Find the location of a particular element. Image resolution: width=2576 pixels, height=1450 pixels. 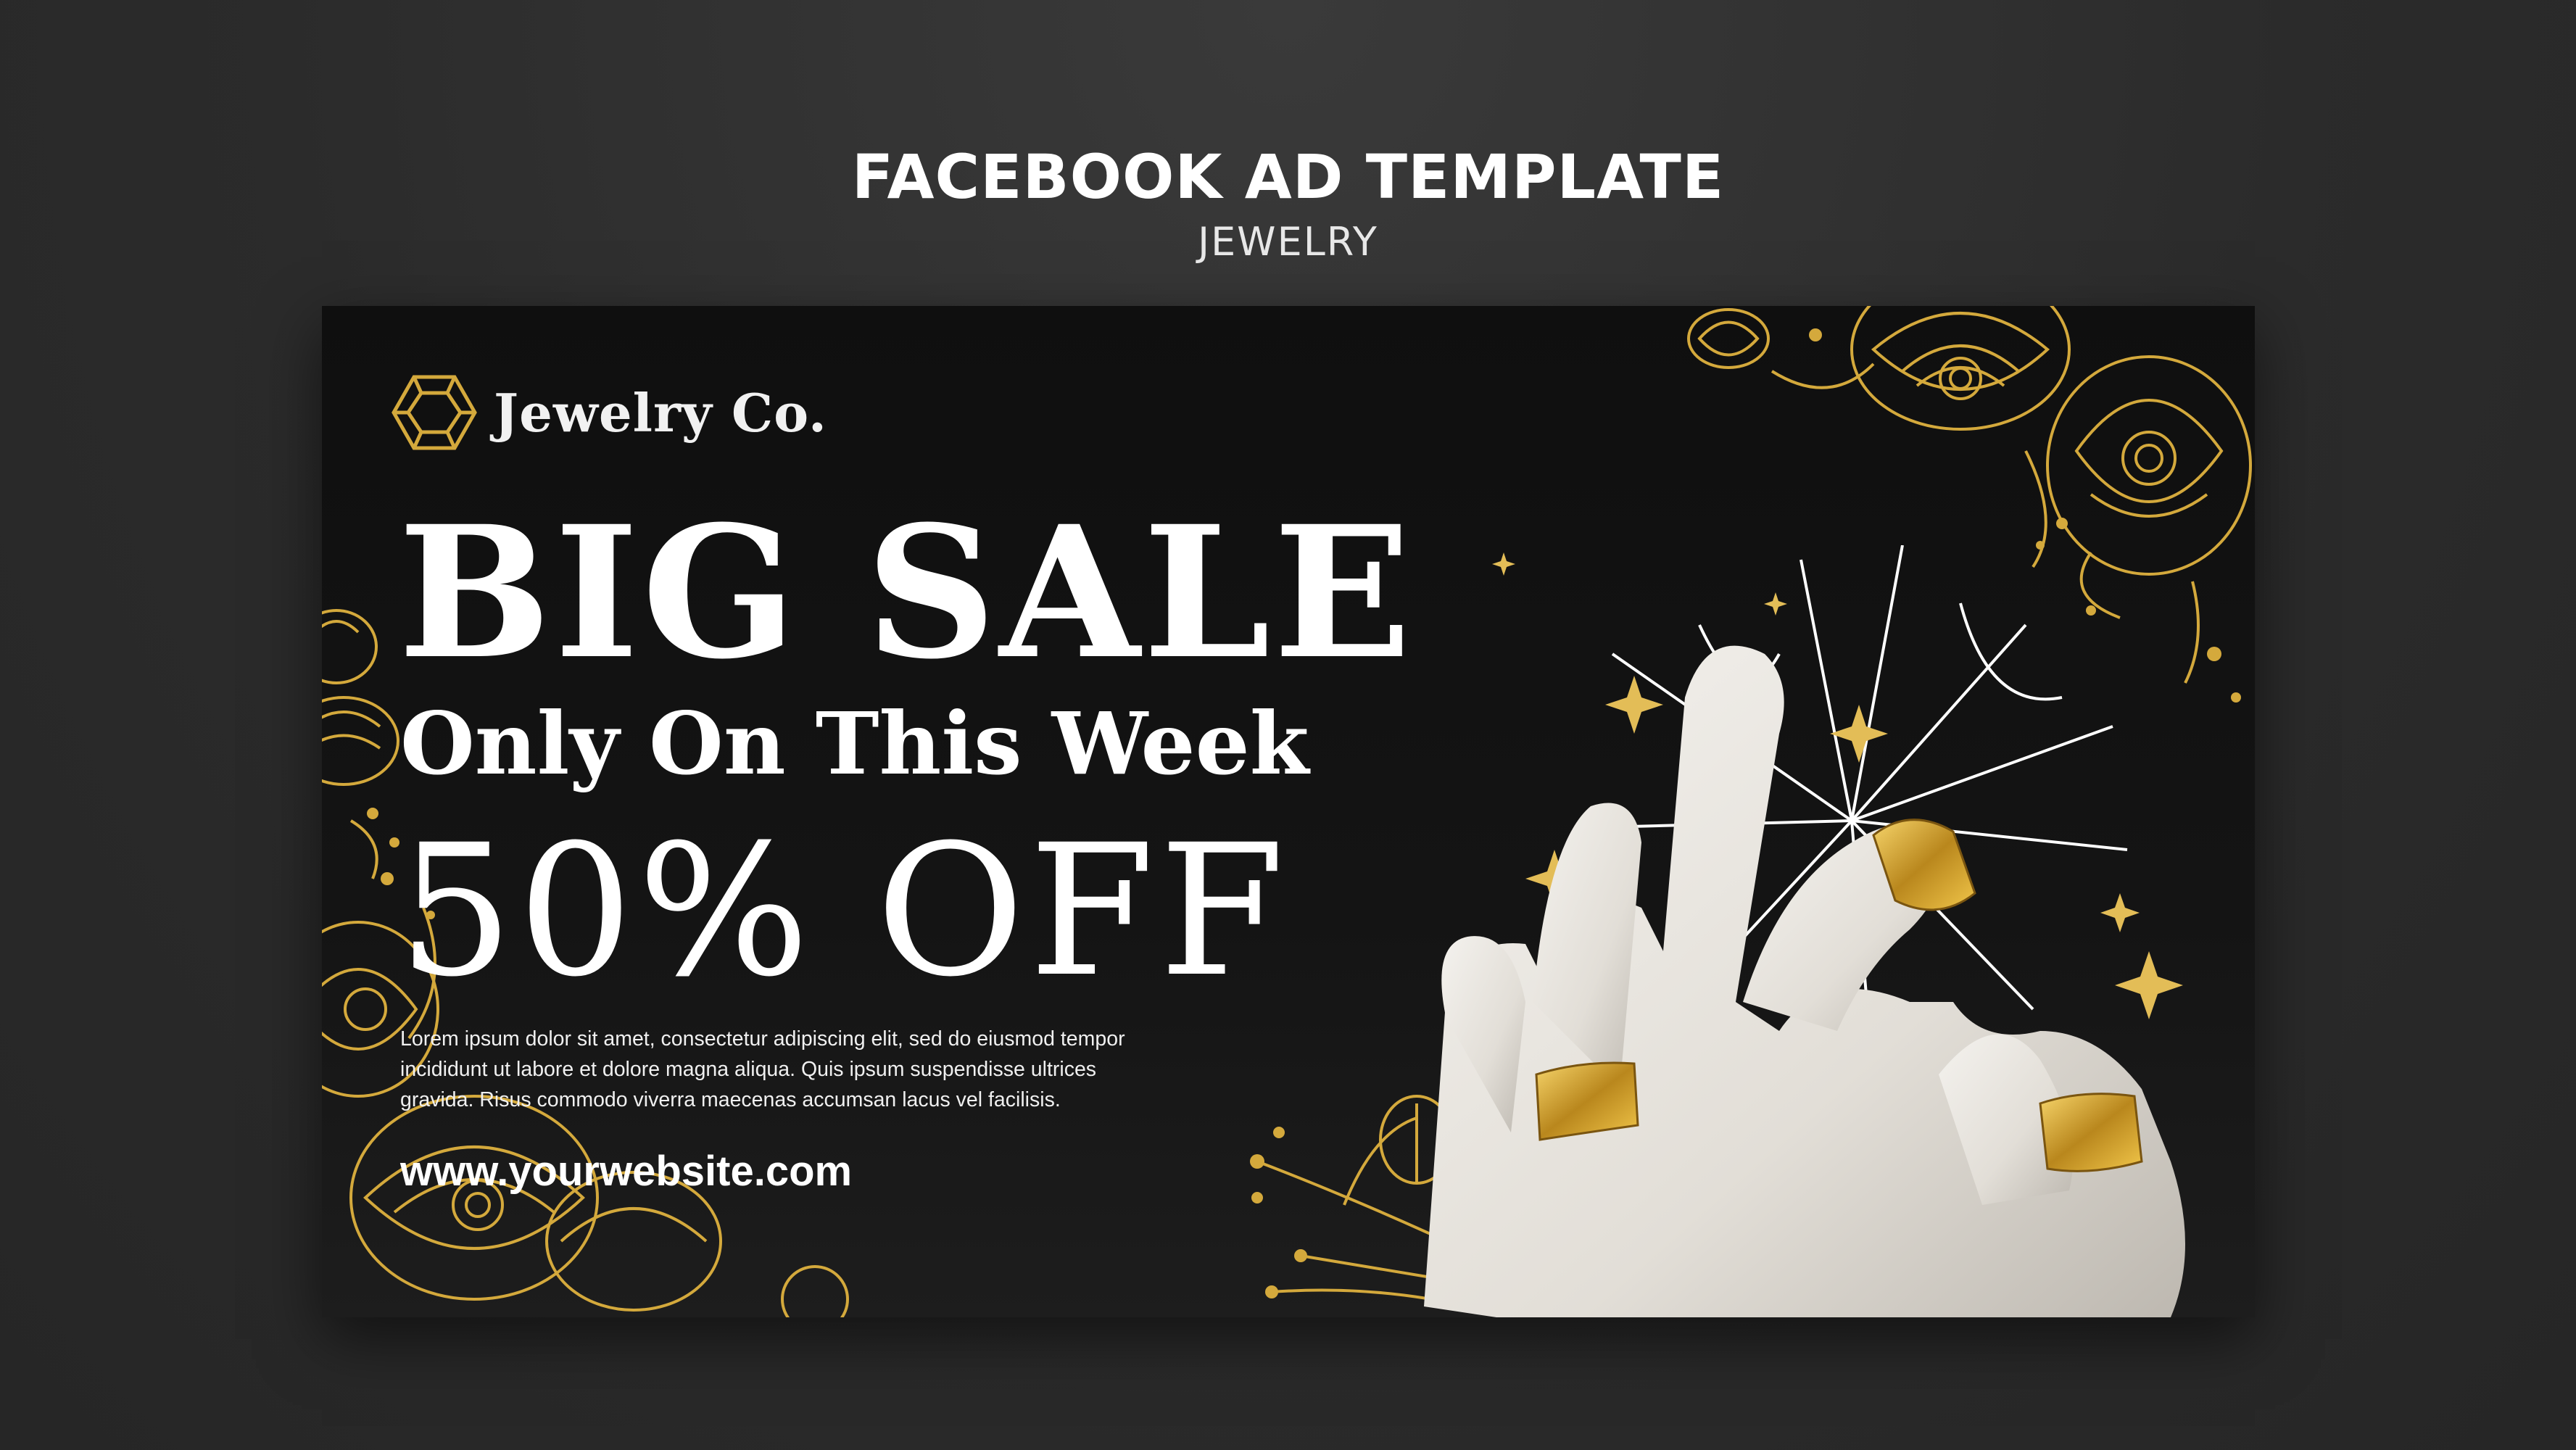

brand-name: Jewelry Co. is located at coordinates (660, 412).